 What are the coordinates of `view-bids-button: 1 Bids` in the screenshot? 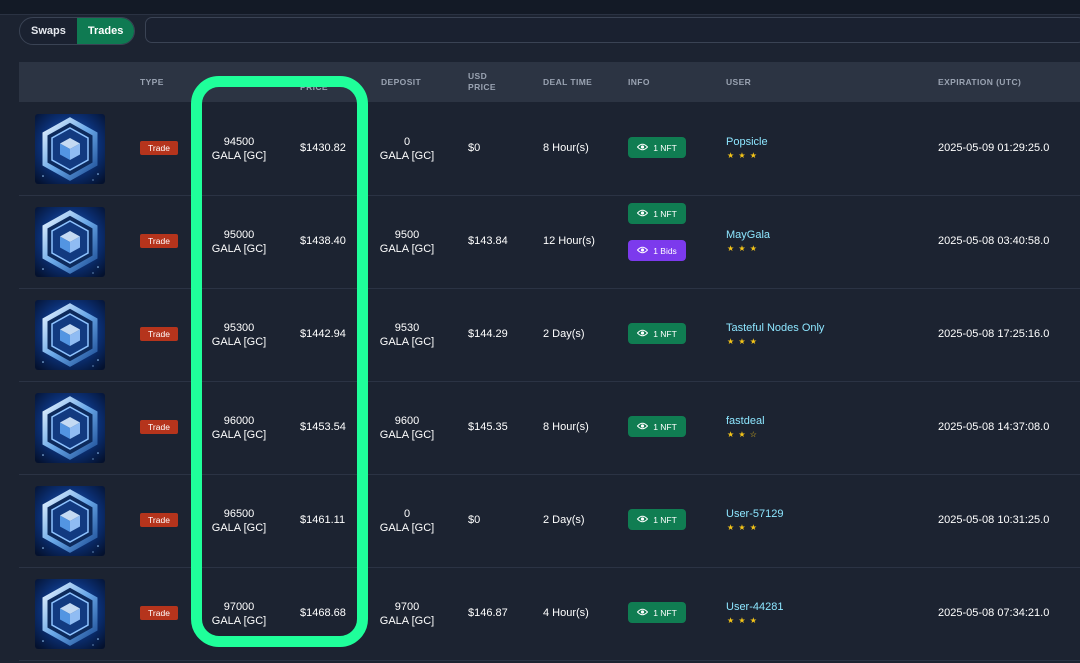 It's located at (657, 250).